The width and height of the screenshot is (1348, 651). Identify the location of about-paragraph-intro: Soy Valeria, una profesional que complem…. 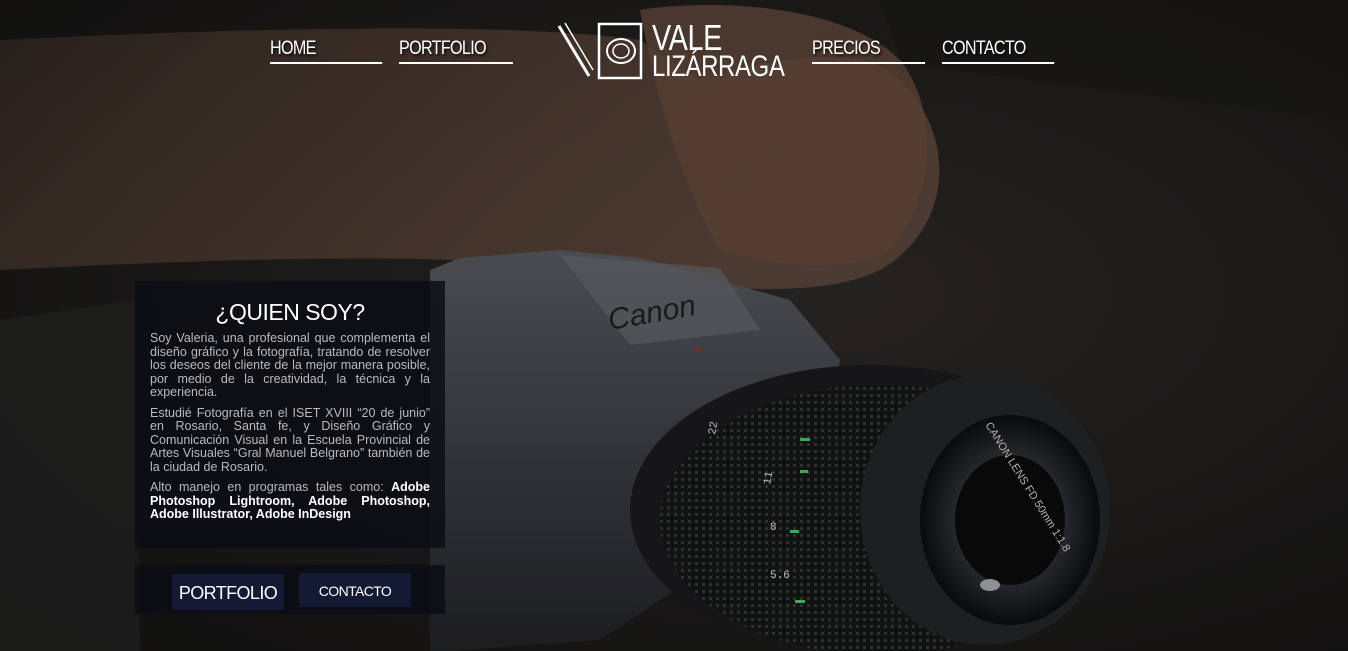
(290, 365).